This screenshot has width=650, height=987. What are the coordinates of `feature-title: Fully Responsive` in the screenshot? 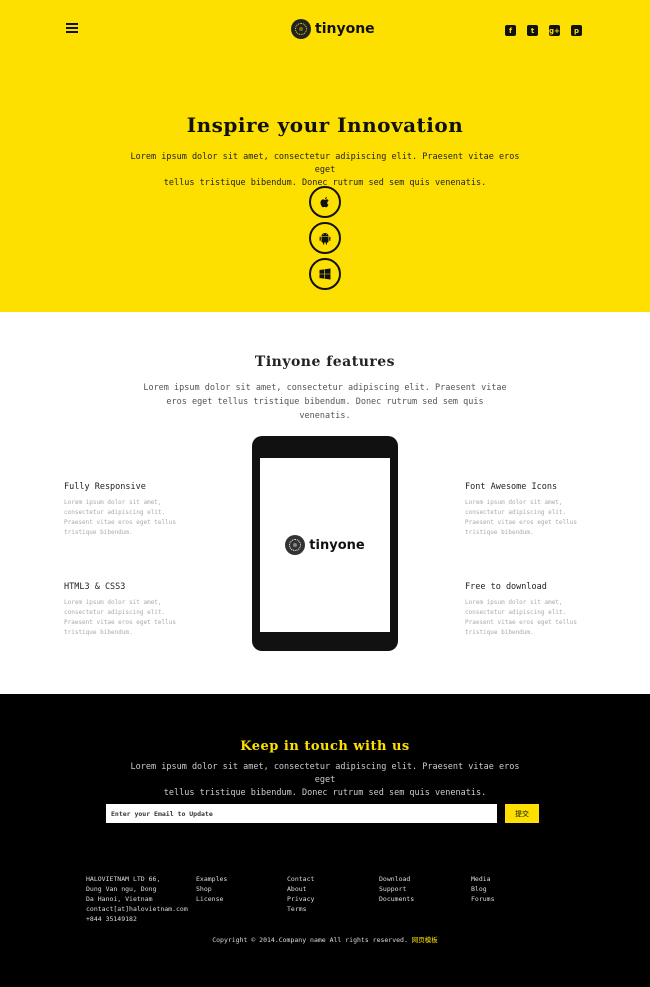 It's located at (105, 487).